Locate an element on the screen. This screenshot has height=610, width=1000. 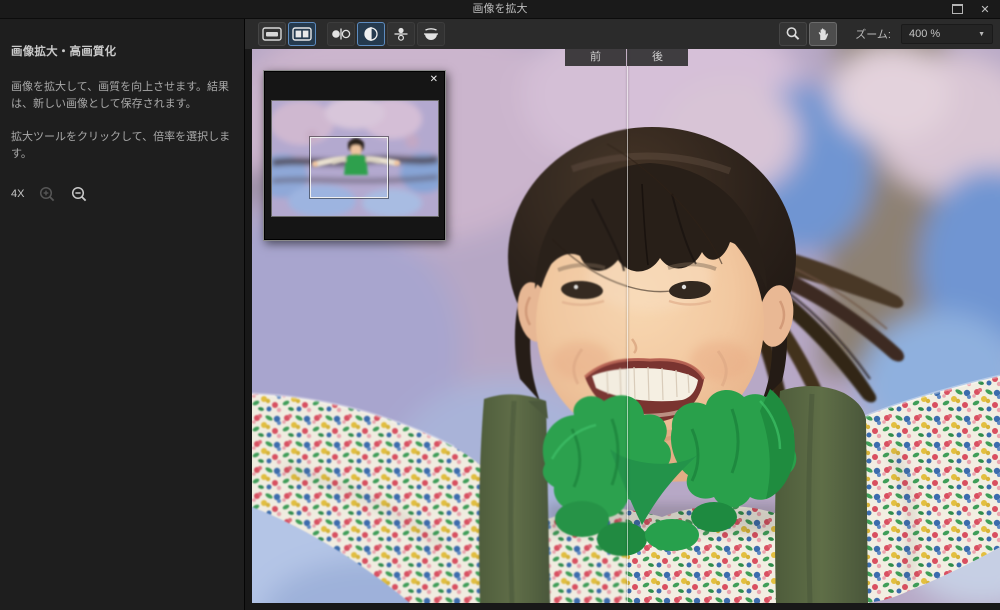
titlebar: 画像を拡大 ✕ is located at coordinates (500, 9).